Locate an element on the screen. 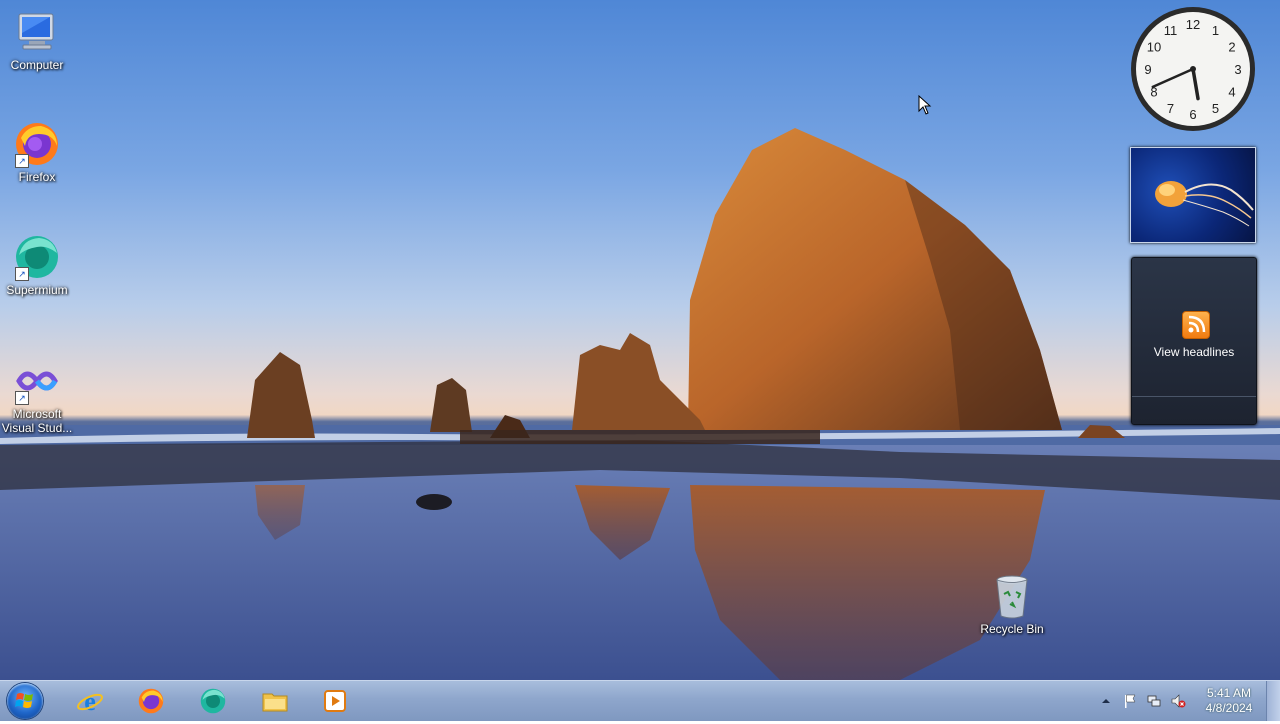 This screenshot has width=1280, height=724. media-player-icon is located at coordinates (335, 701).